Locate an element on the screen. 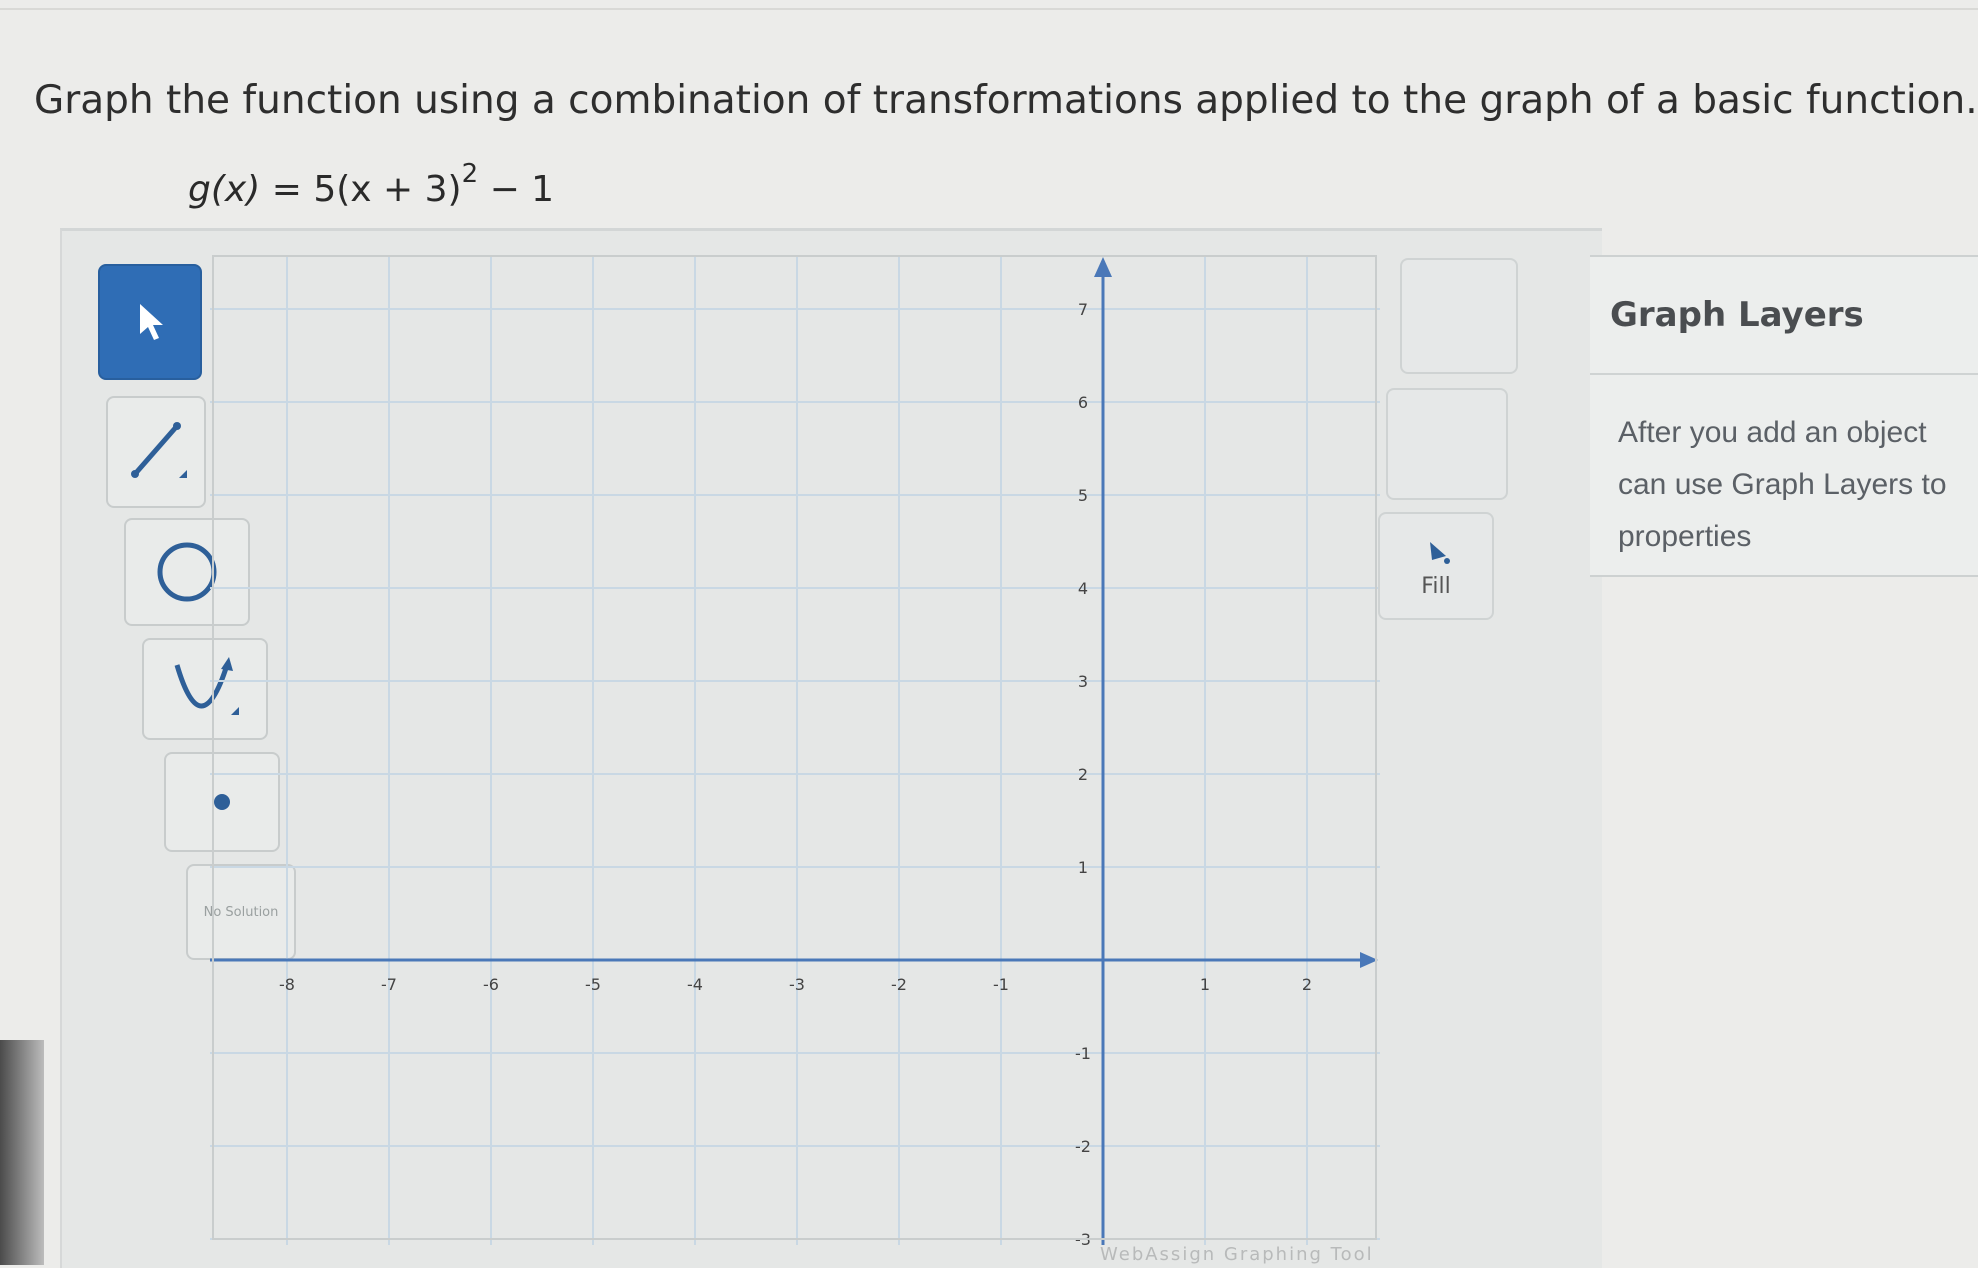  x-tick-label: 2 is located at coordinates (1307, 984).